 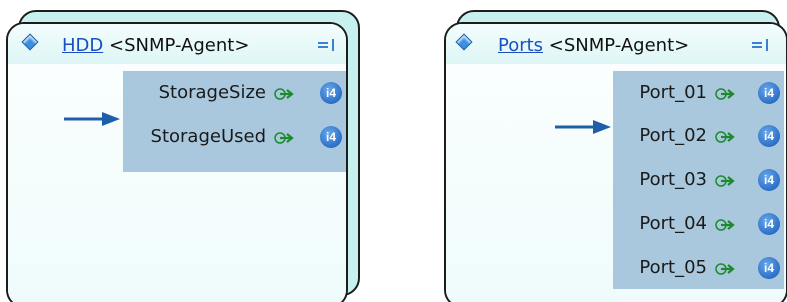 I want to click on block-name-link: HDD, so click(x=82, y=45).